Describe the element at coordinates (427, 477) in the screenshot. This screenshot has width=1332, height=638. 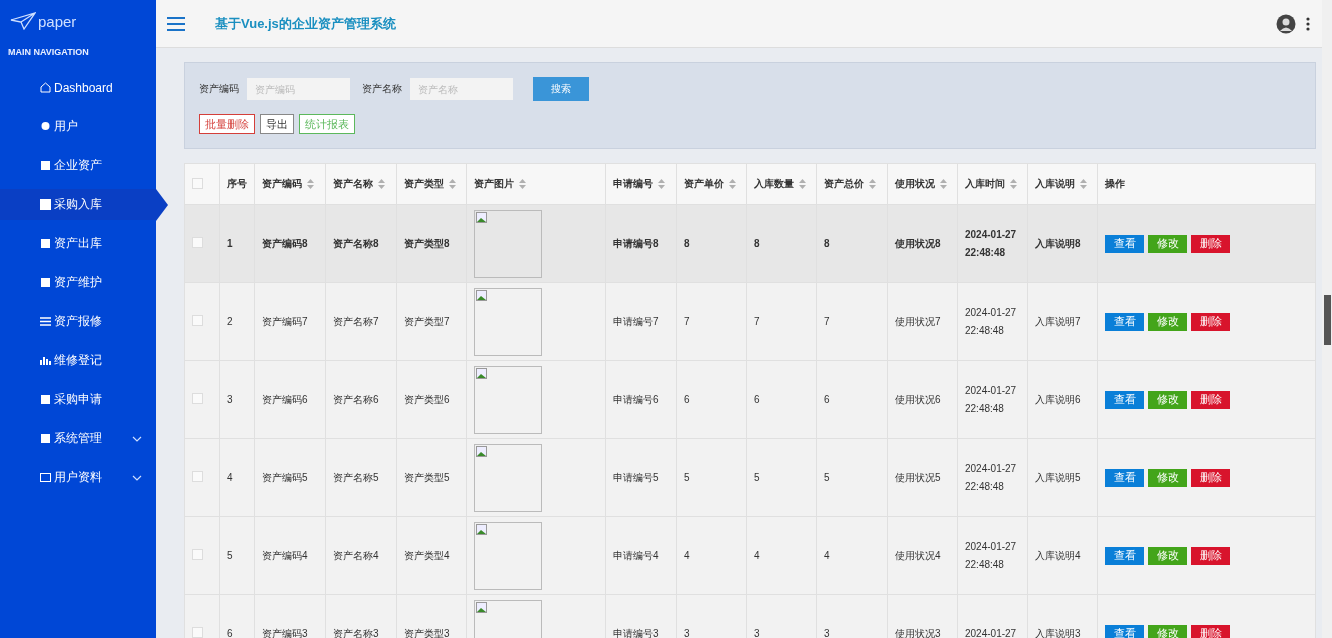
I see `table-cell: 资产类型5` at that location.